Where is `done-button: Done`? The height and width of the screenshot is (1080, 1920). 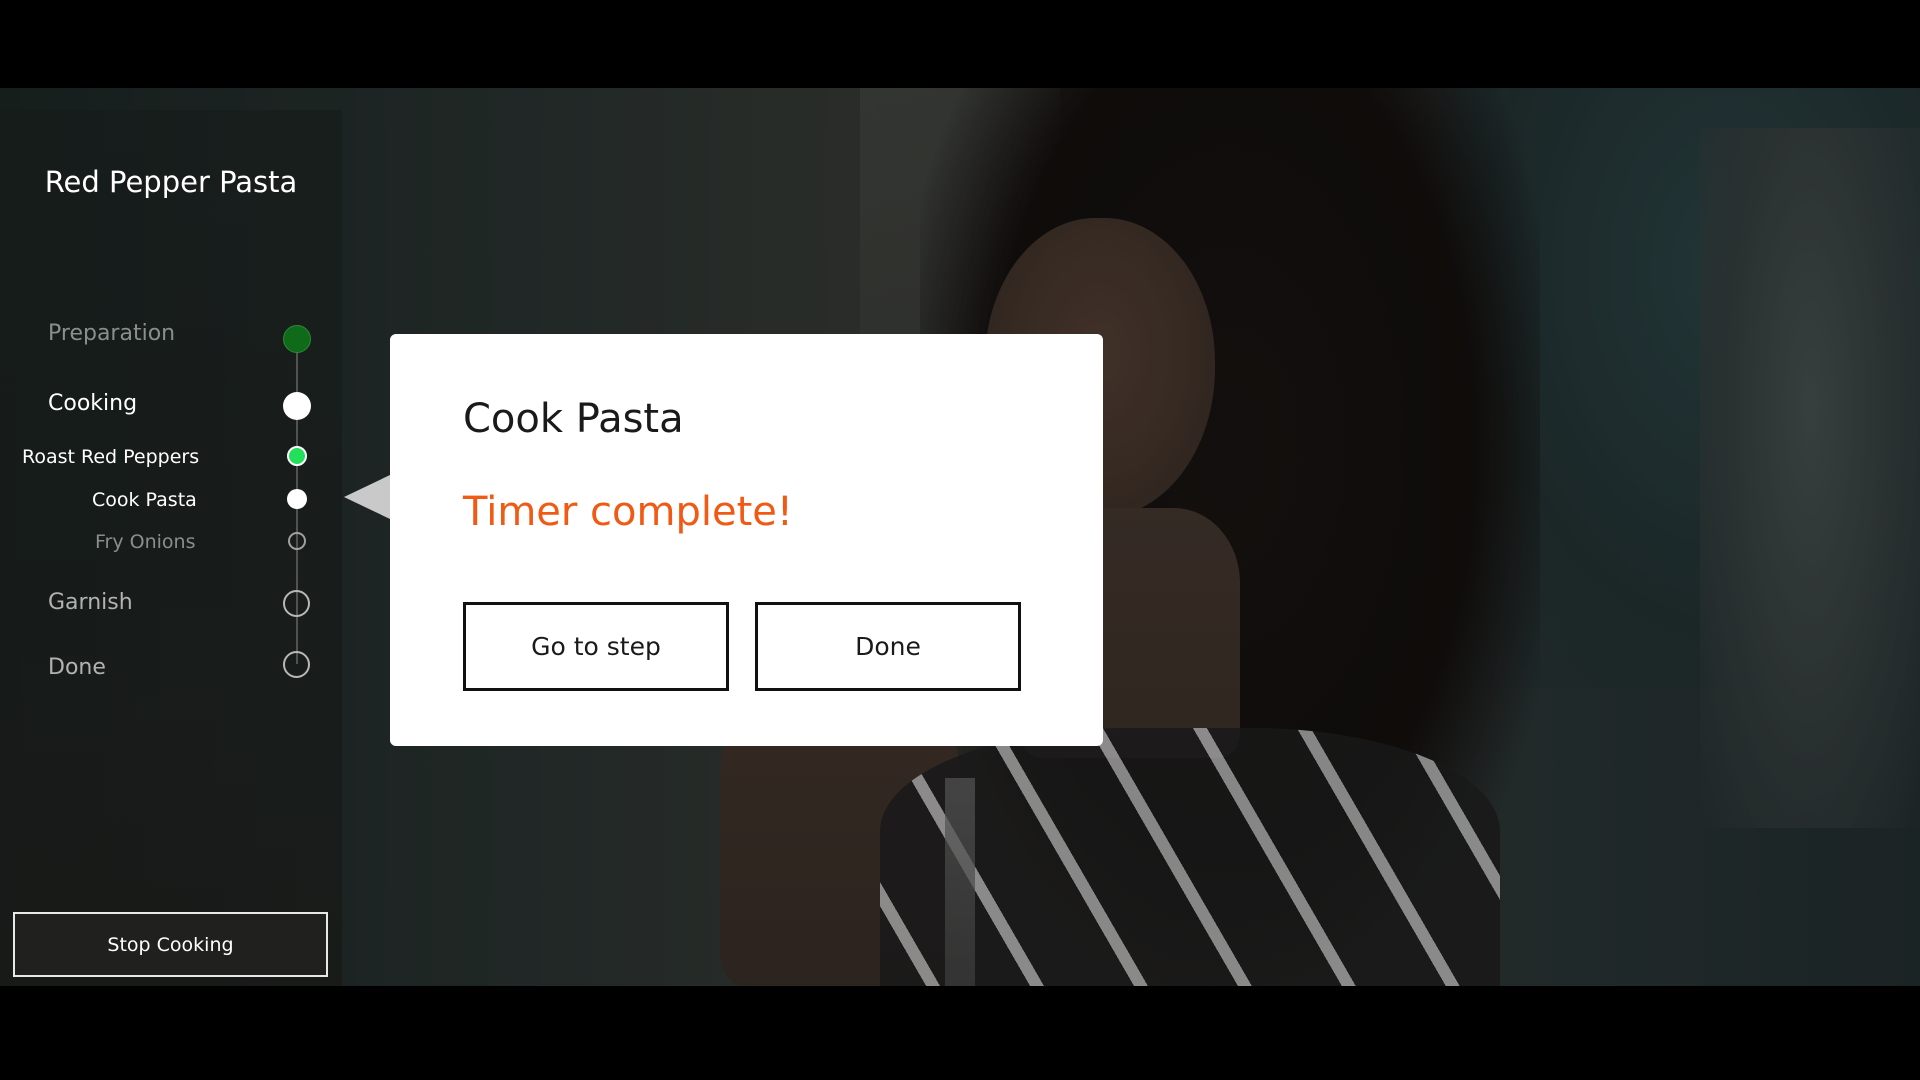 done-button: Done is located at coordinates (888, 646).